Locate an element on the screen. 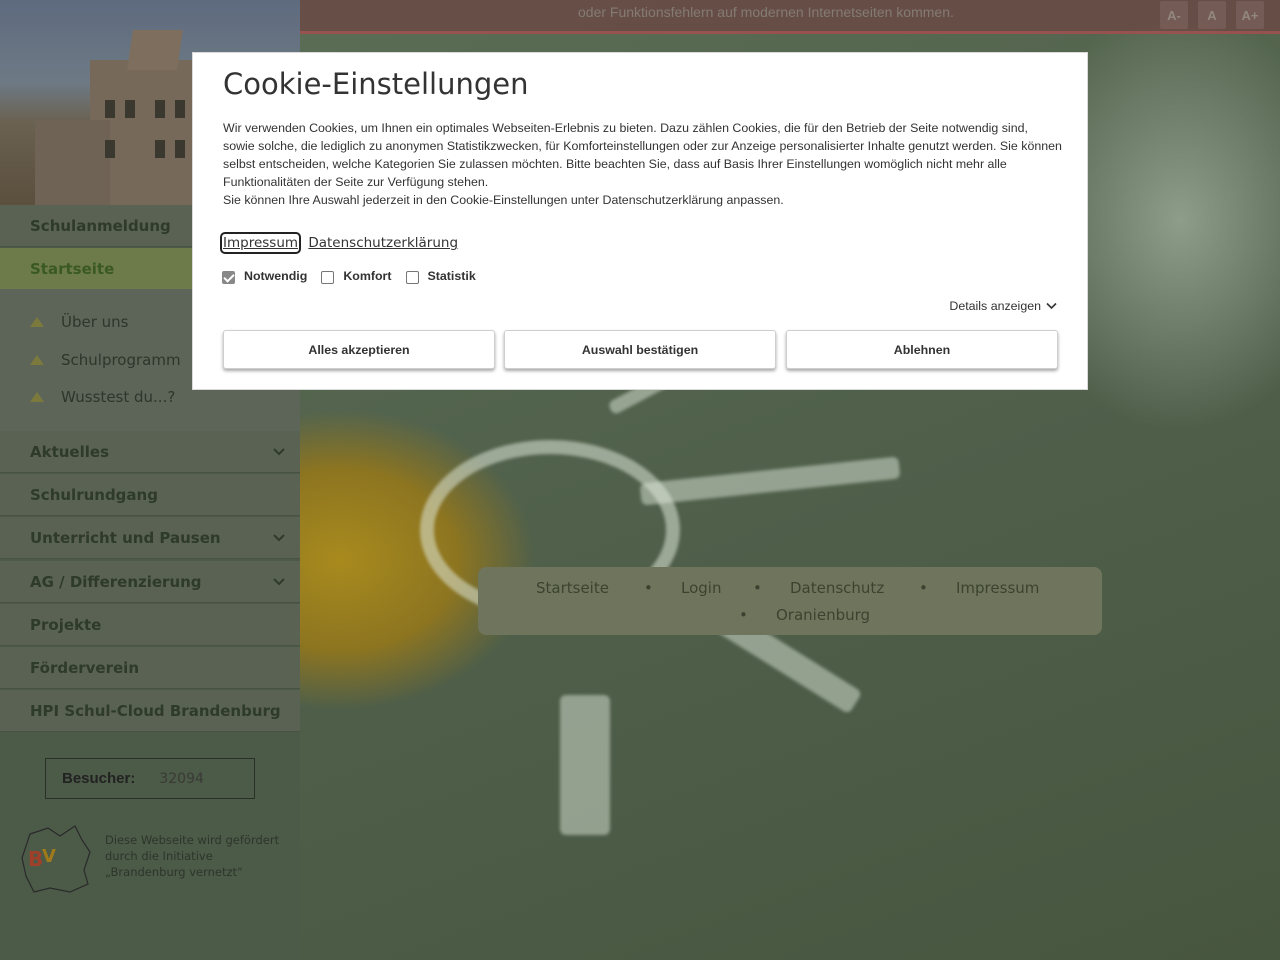  confirm-selection-button: Auswahl bestätigen is located at coordinates (640, 349).